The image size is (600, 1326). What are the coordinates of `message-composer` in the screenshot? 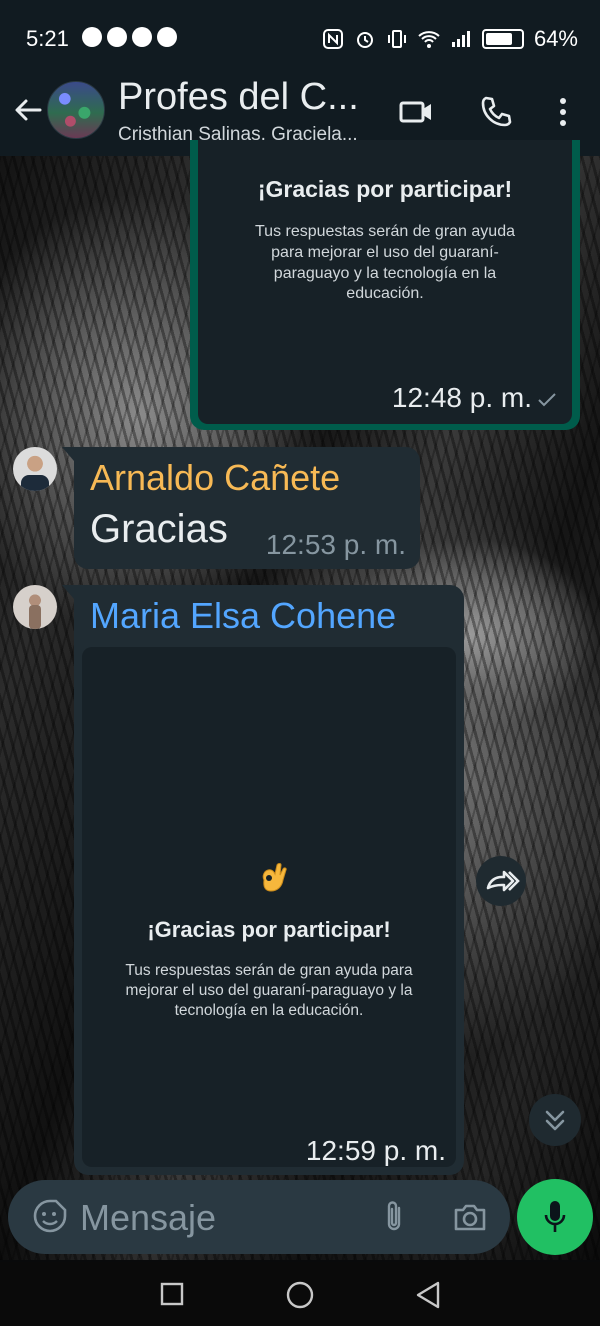 It's located at (259, 1217).